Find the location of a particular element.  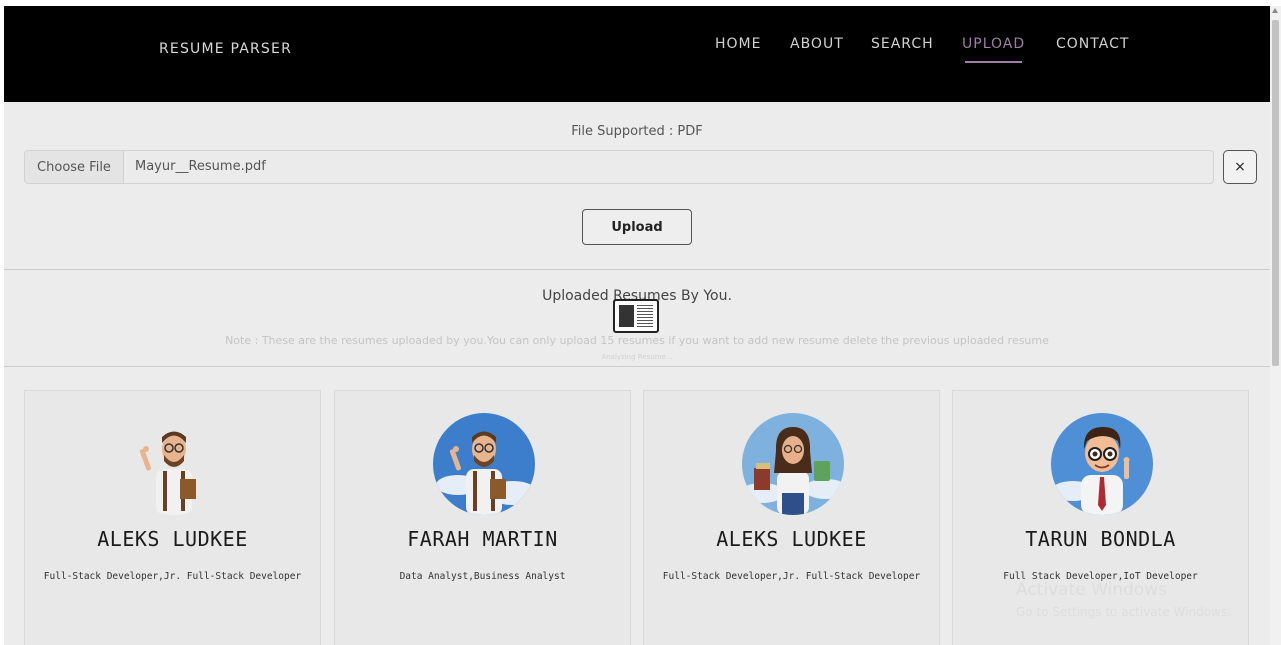

man-with-beard-avatar-icon is located at coordinates (174, 464).